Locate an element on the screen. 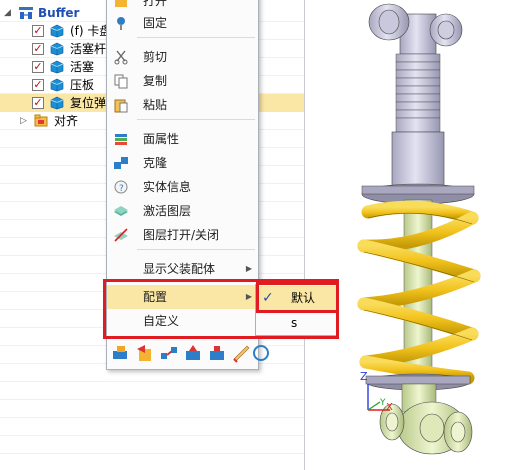  menu-item-label: 固定 is located at coordinates (155, 23).